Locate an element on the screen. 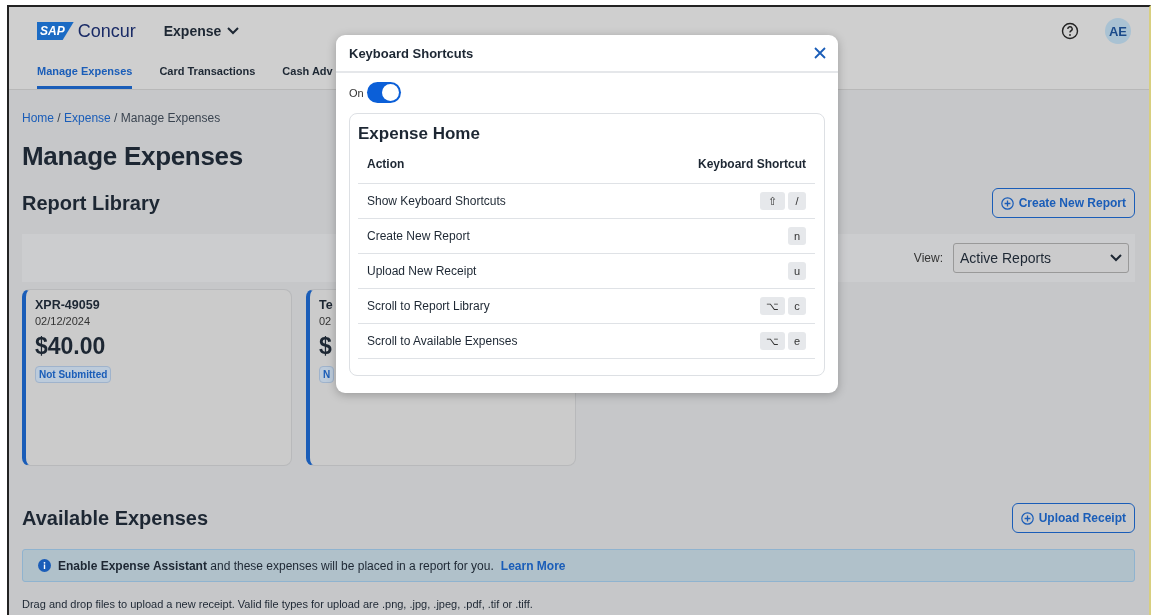 The image size is (1161, 615). status-badge: Not Submitted is located at coordinates (73, 374).